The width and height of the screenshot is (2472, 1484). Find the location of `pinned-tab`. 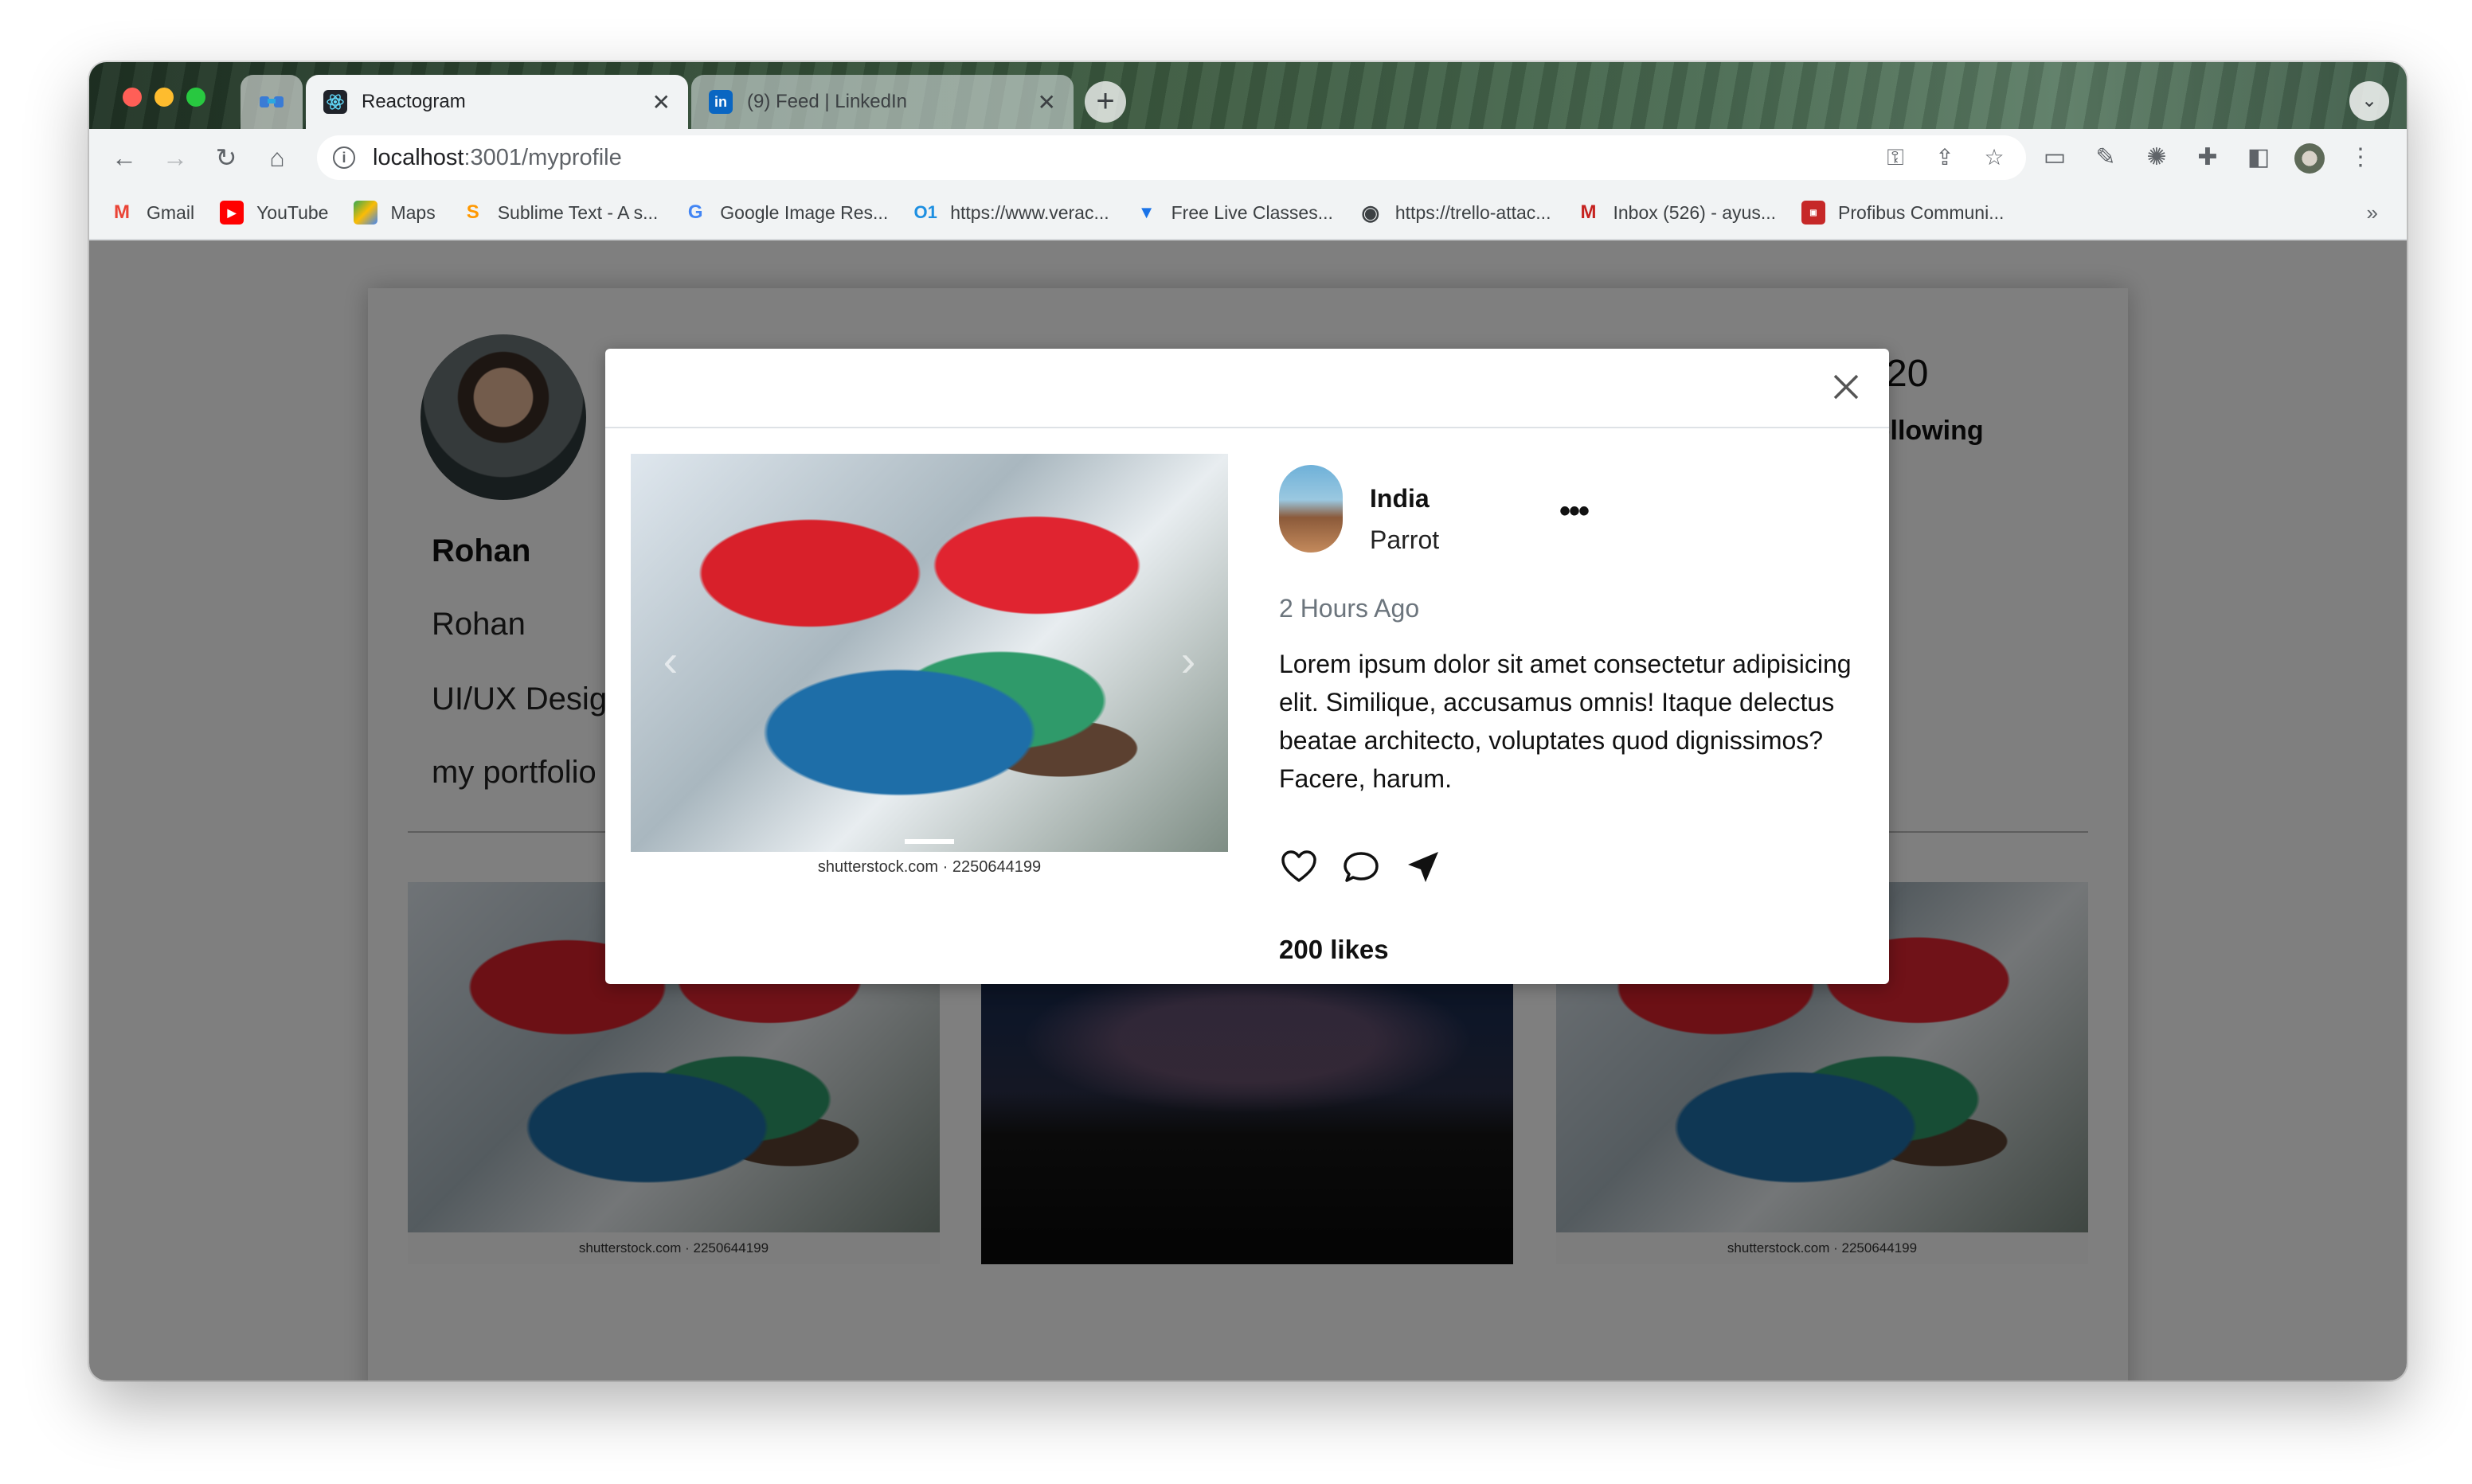

pinned-tab is located at coordinates (272, 102).